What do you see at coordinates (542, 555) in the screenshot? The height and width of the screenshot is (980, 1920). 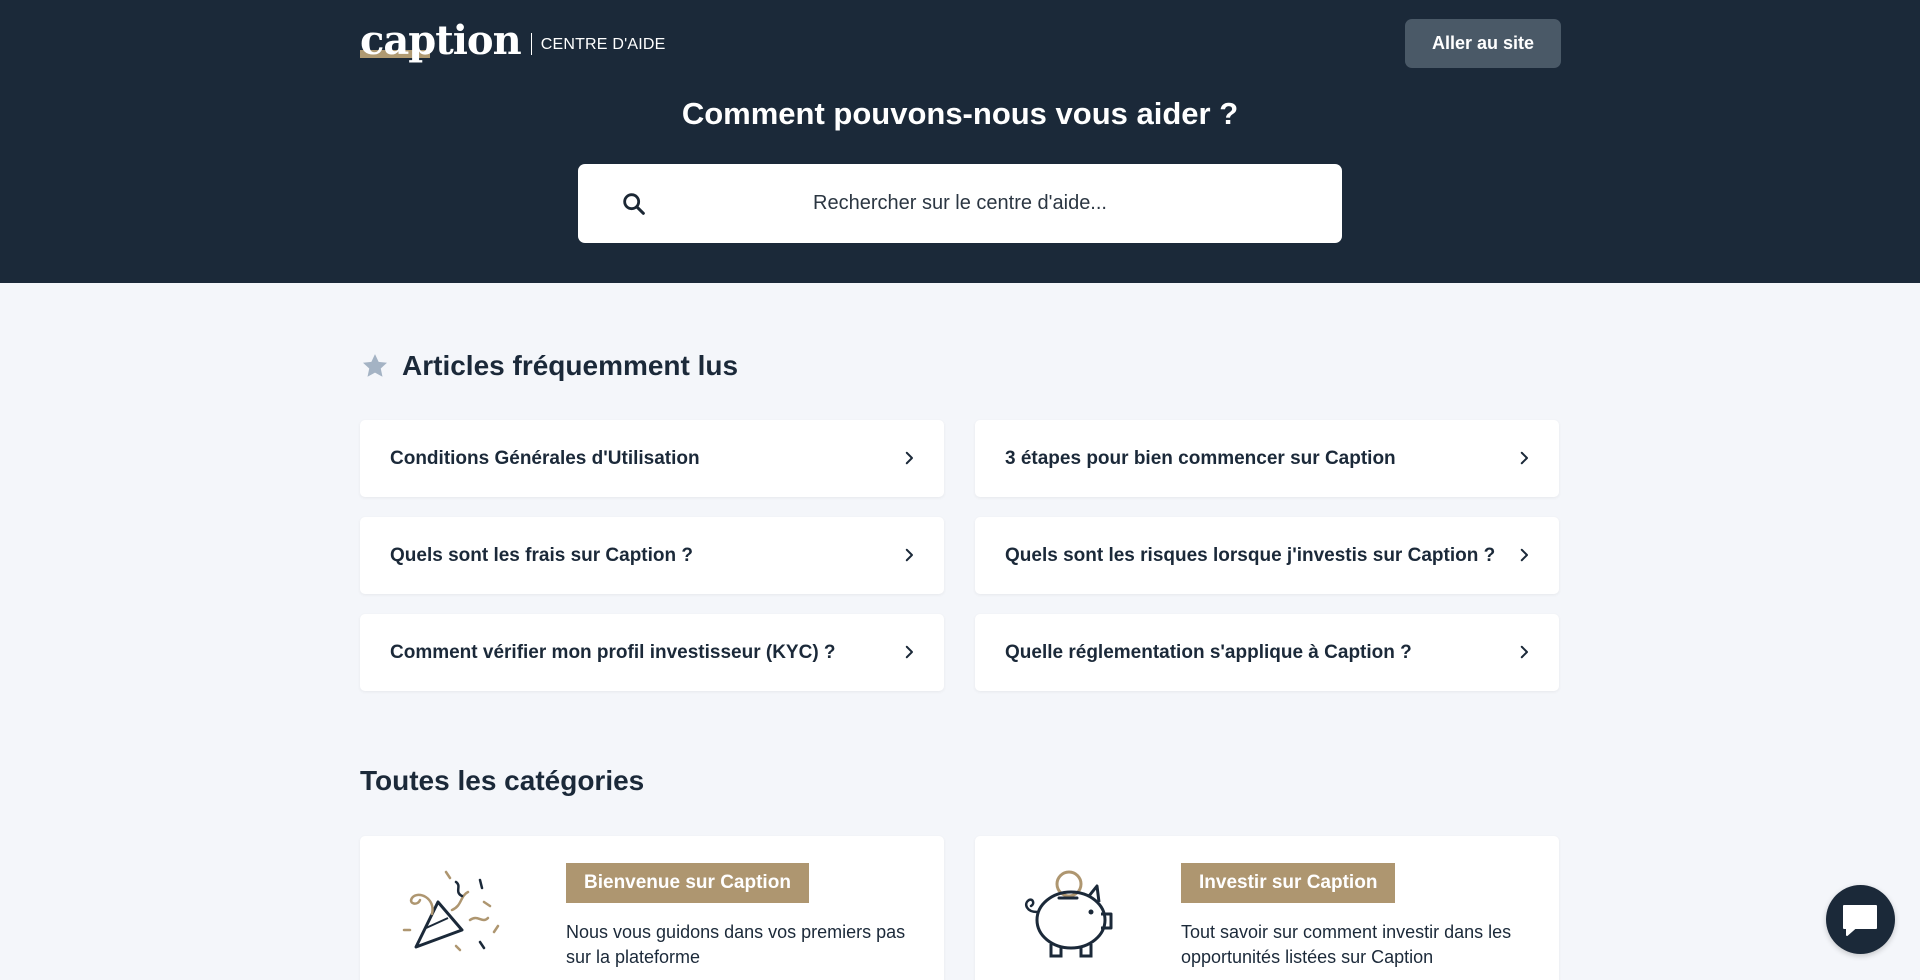 I see `article-label: Quels sont les frais sur Caption ?` at bounding box center [542, 555].